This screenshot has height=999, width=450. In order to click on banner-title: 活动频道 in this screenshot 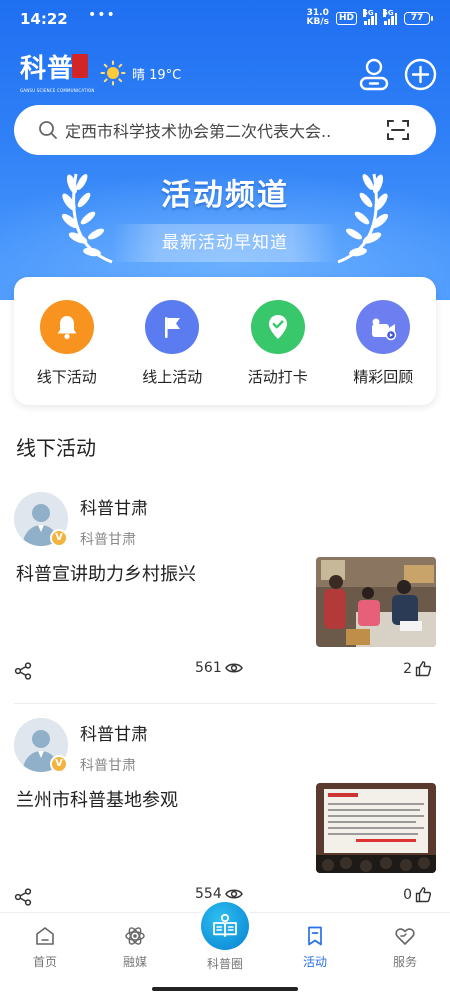, I will do `click(225, 195)`.